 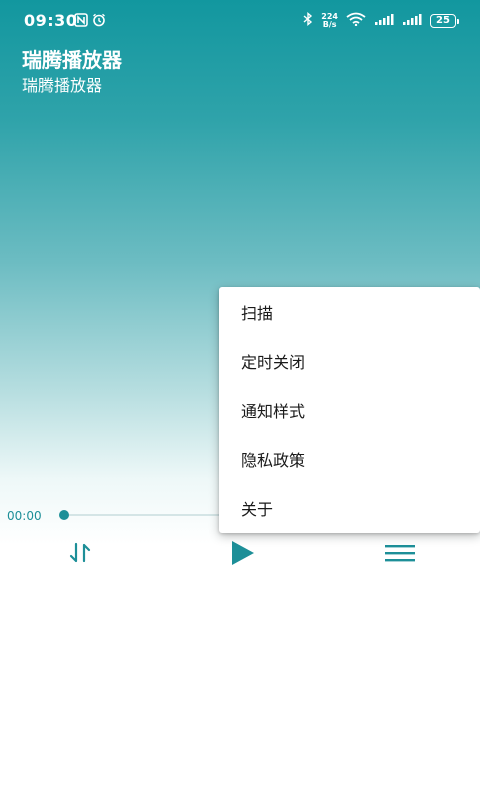 What do you see at coordinates (62, 85) in the screenshot?
I see `app-subtitle: 瑞腾播放器` at bounding box center [62, 85].